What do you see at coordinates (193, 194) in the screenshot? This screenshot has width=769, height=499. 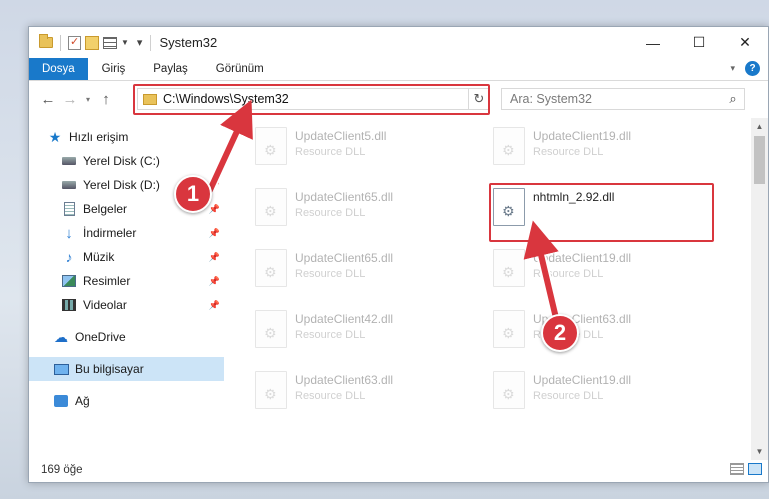 I see `callout-badge-1: 1` at bounding box center [193, 194].